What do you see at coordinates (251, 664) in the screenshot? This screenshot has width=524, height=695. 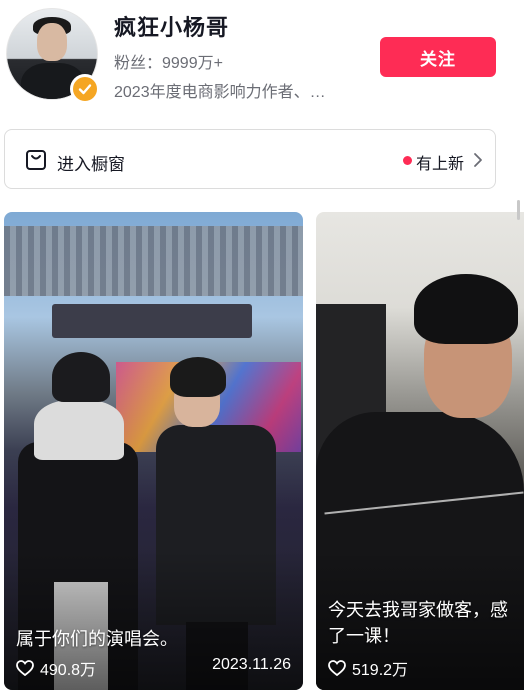 I see `video-date: 2023.11.26` at bounding box center [251, 664].